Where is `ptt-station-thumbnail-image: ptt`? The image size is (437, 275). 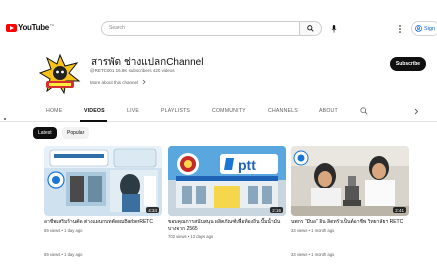 ptt-station-thumbnail-image: ptt is located at coordinates (227, 181).